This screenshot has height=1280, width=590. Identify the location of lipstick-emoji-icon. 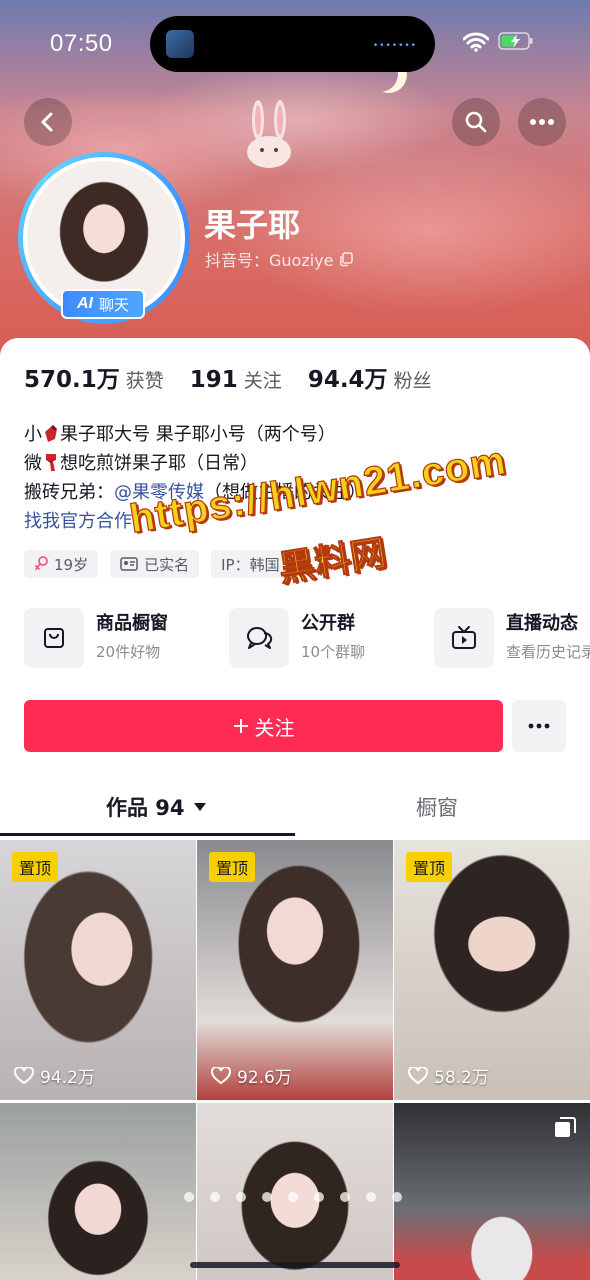
(51, 433).